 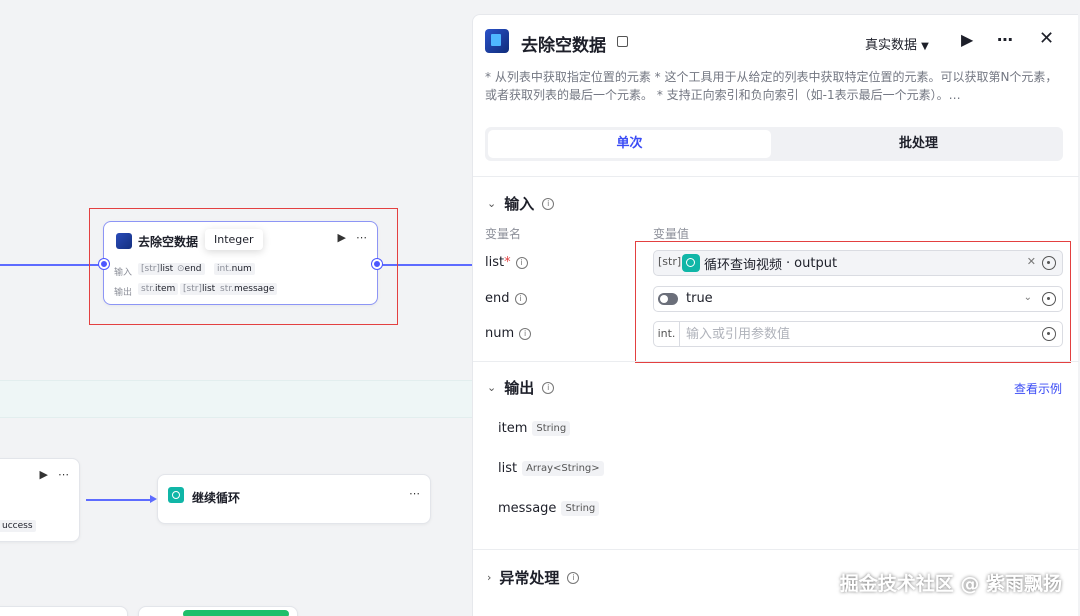 I want to click on var-name-end: end i, so click(x=506, y=298).